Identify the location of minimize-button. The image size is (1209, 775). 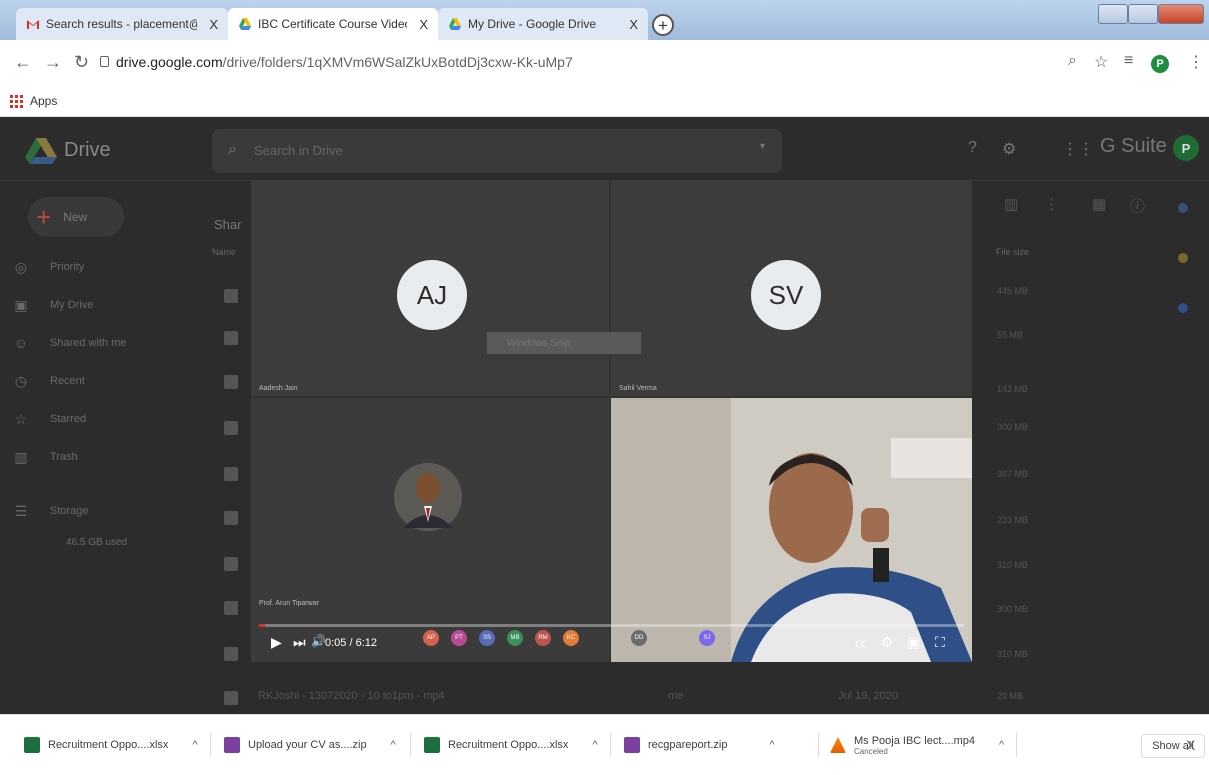
(1113, 14).